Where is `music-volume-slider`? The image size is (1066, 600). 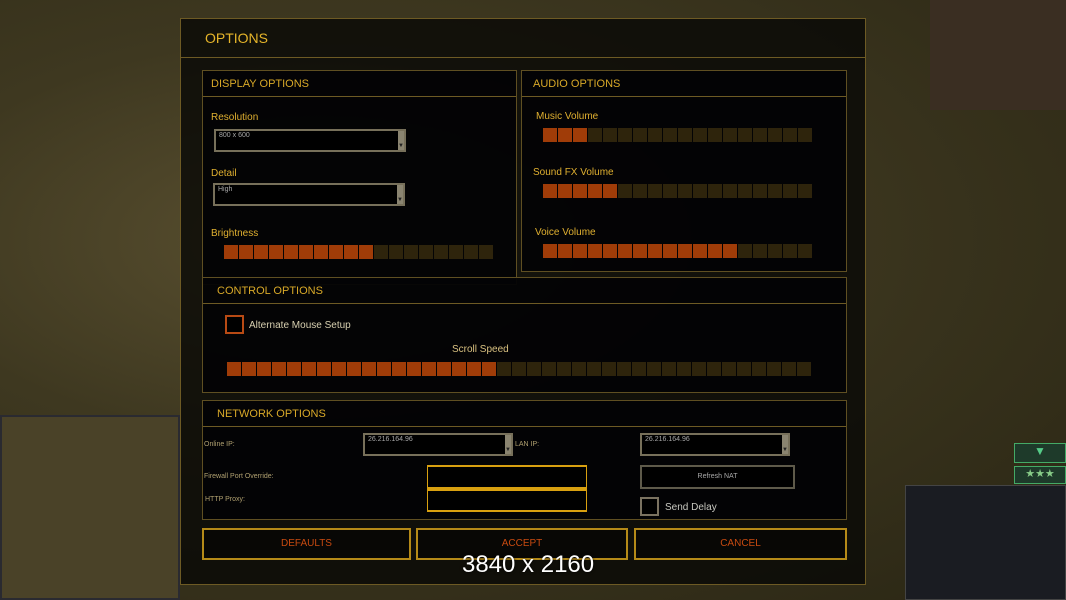 music-volume-slider is located at coordinates (677, 135).